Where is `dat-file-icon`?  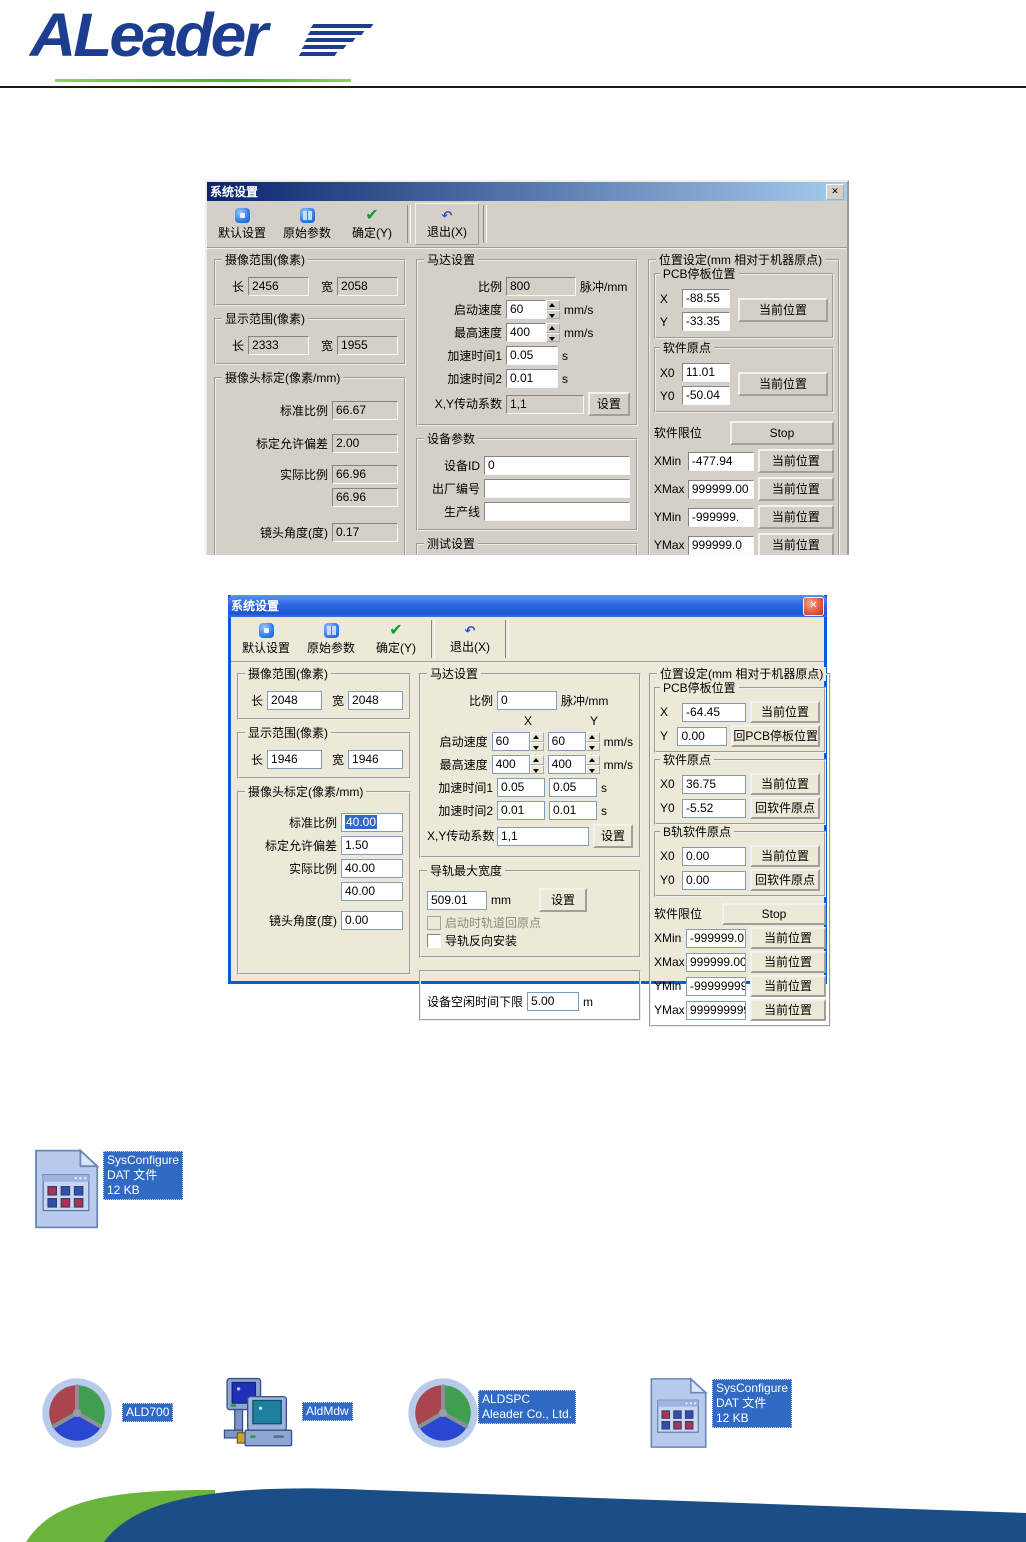
dat-file-icon is located at coordinates (678, 1413).